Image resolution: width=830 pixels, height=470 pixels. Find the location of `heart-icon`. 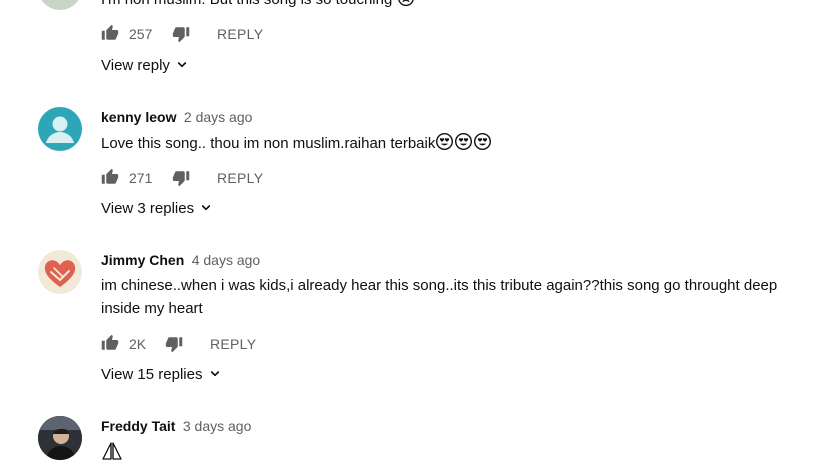

heart-icon is located at coordinates (60, 273).